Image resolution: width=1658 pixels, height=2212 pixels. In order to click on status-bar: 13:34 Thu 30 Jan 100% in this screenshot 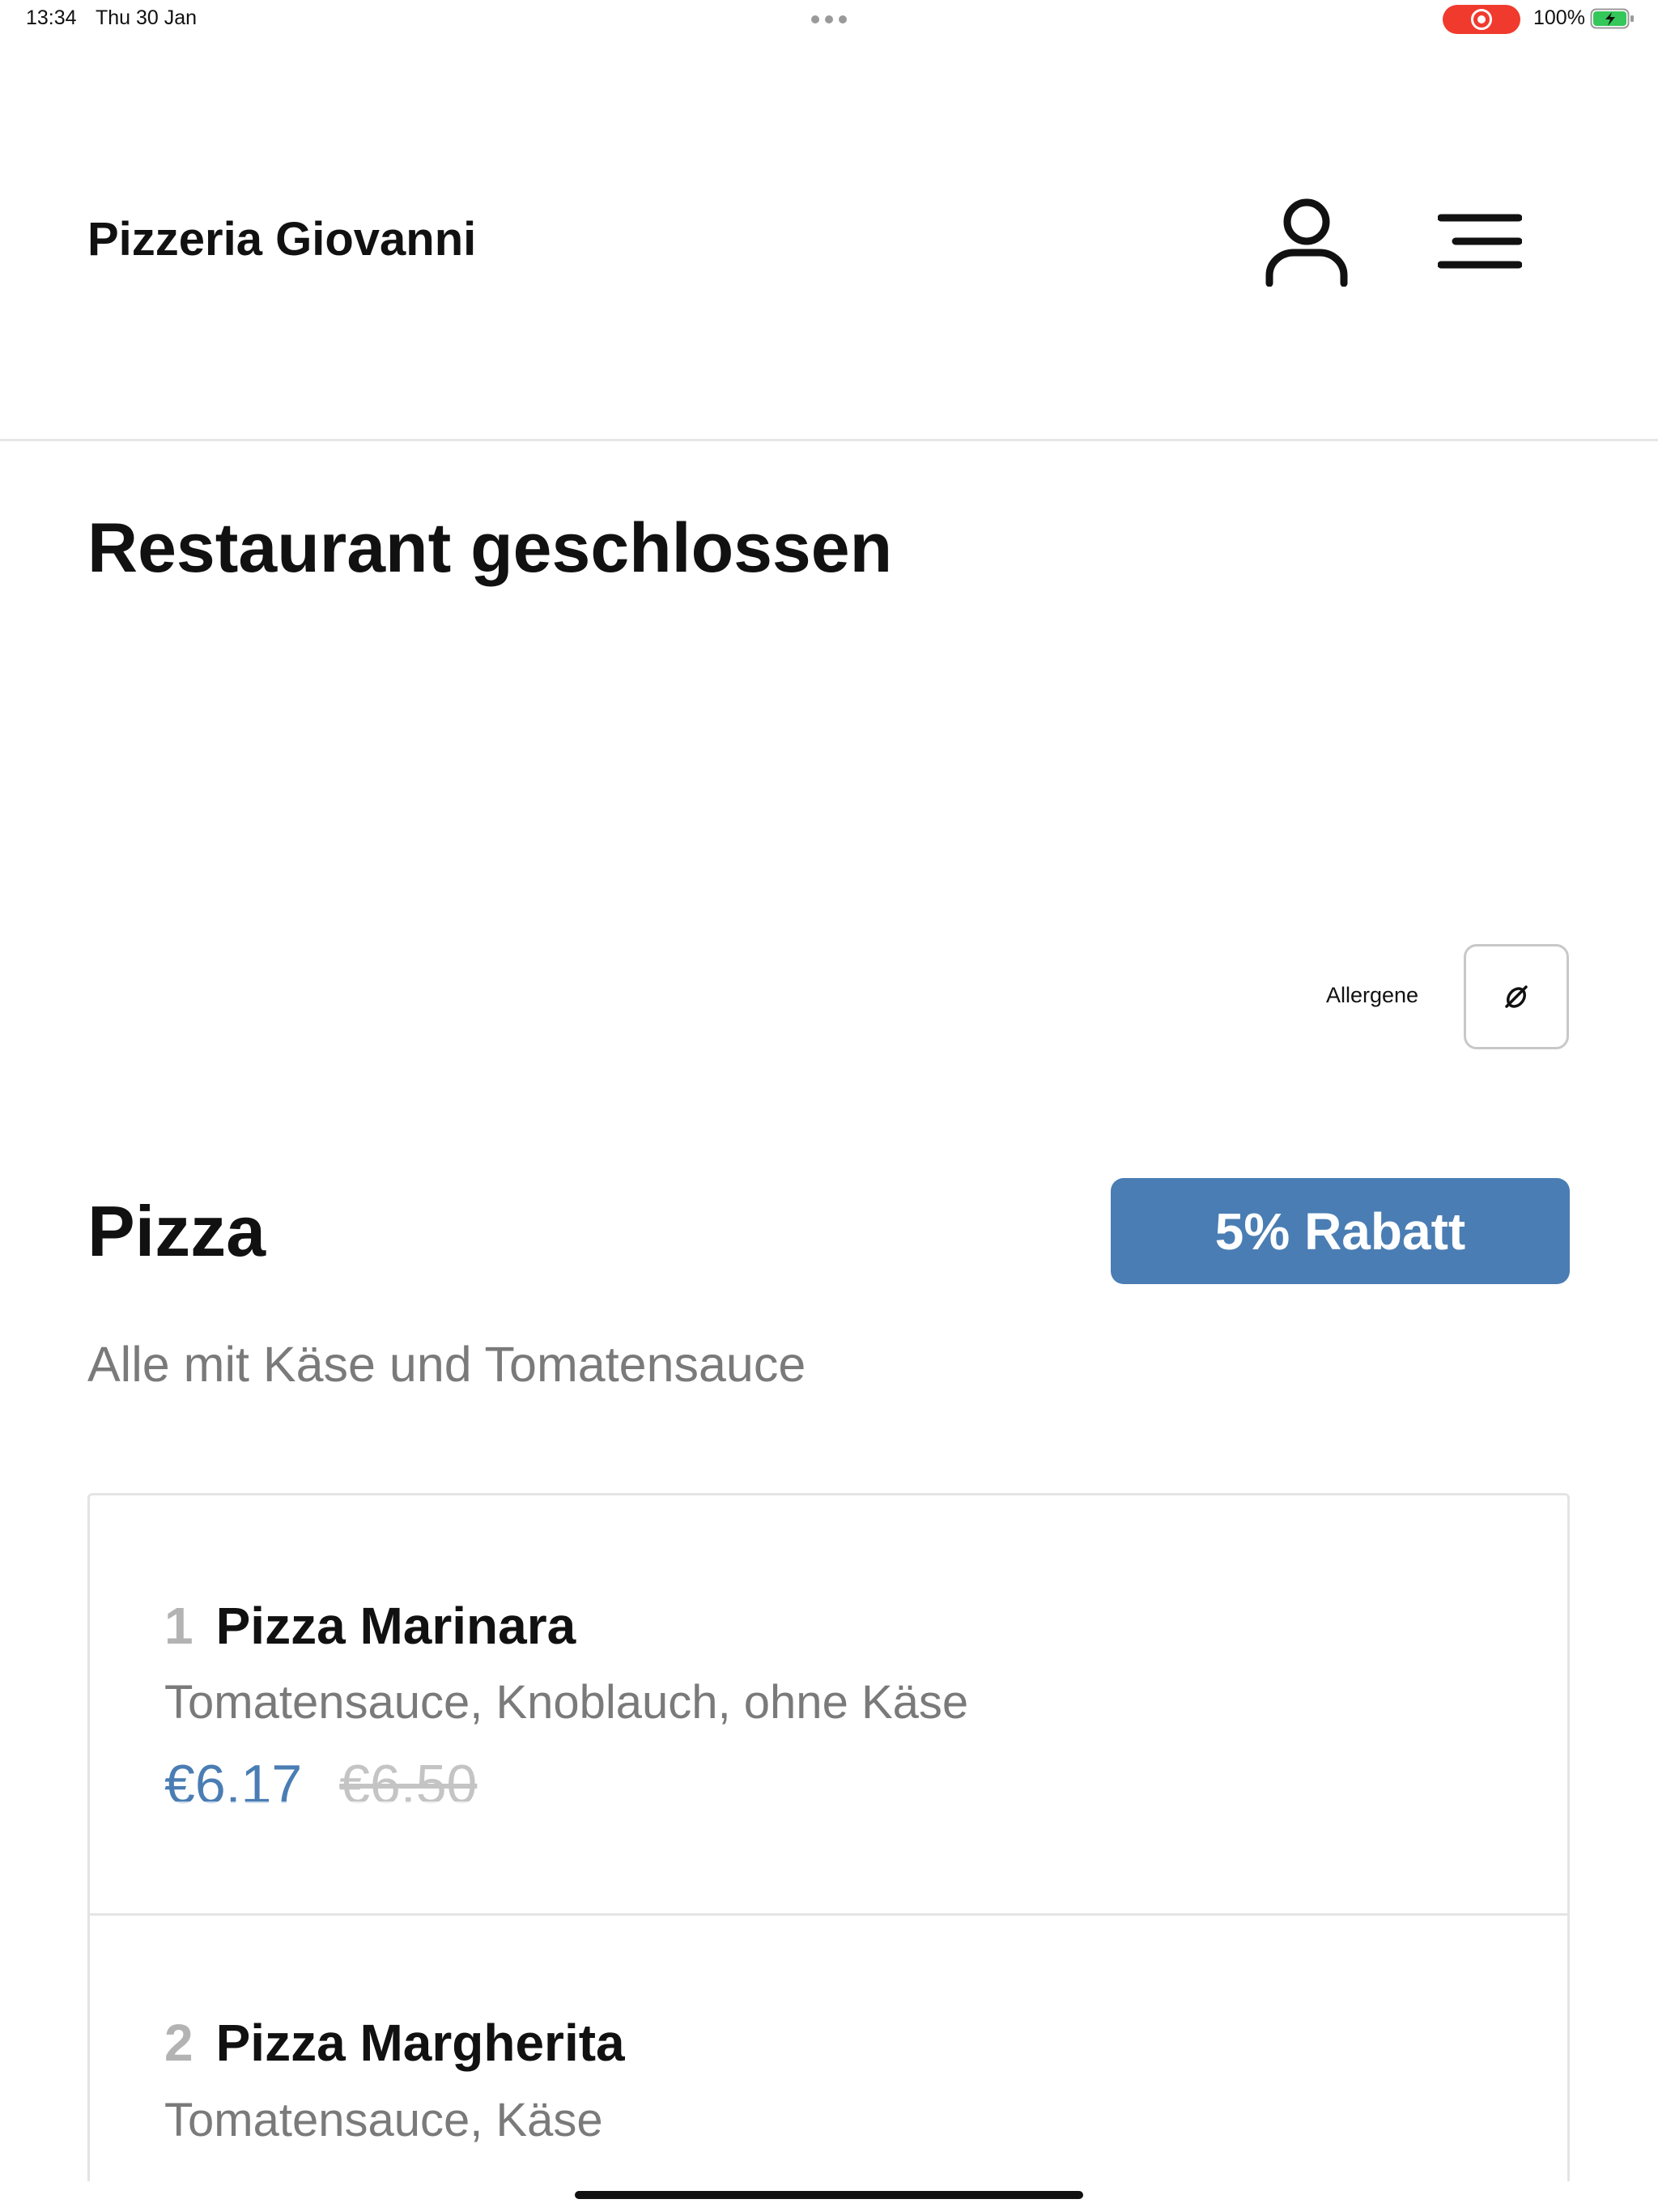, I will do `click(829, 19)`.